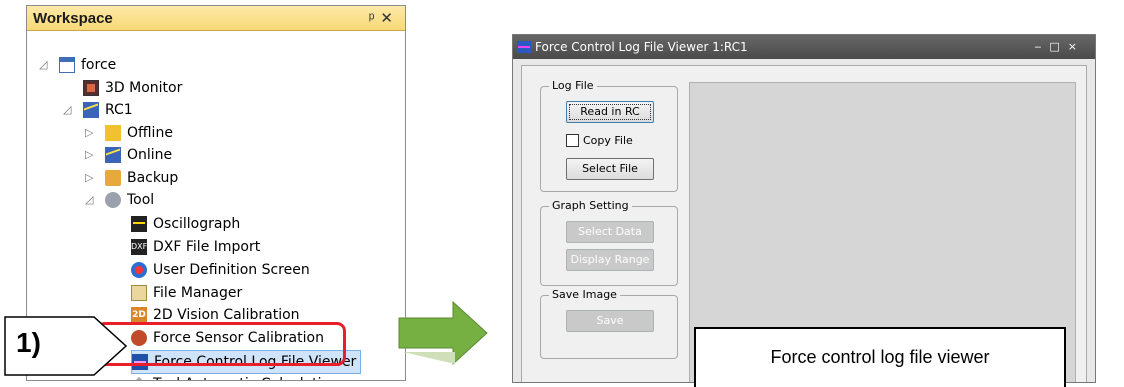 Image resolution: width=1124 pixels, height=387 pixels. Describe the element at coordinates (207, 247) in the screenshot. I see `tree-item-label: DXF File Import` at that location.